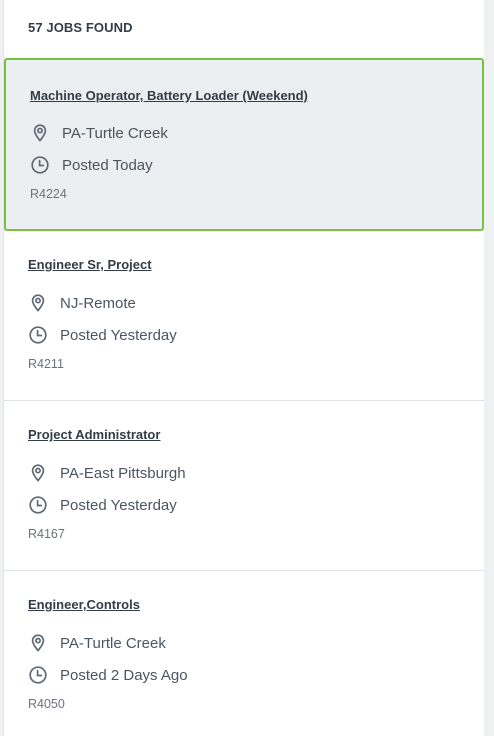 Image resolution: width=494 pixels, height=736 pixels. Describe the element at coordinates (46, 704) in the screenshot. I see `job-req-id: R4050` at that location.